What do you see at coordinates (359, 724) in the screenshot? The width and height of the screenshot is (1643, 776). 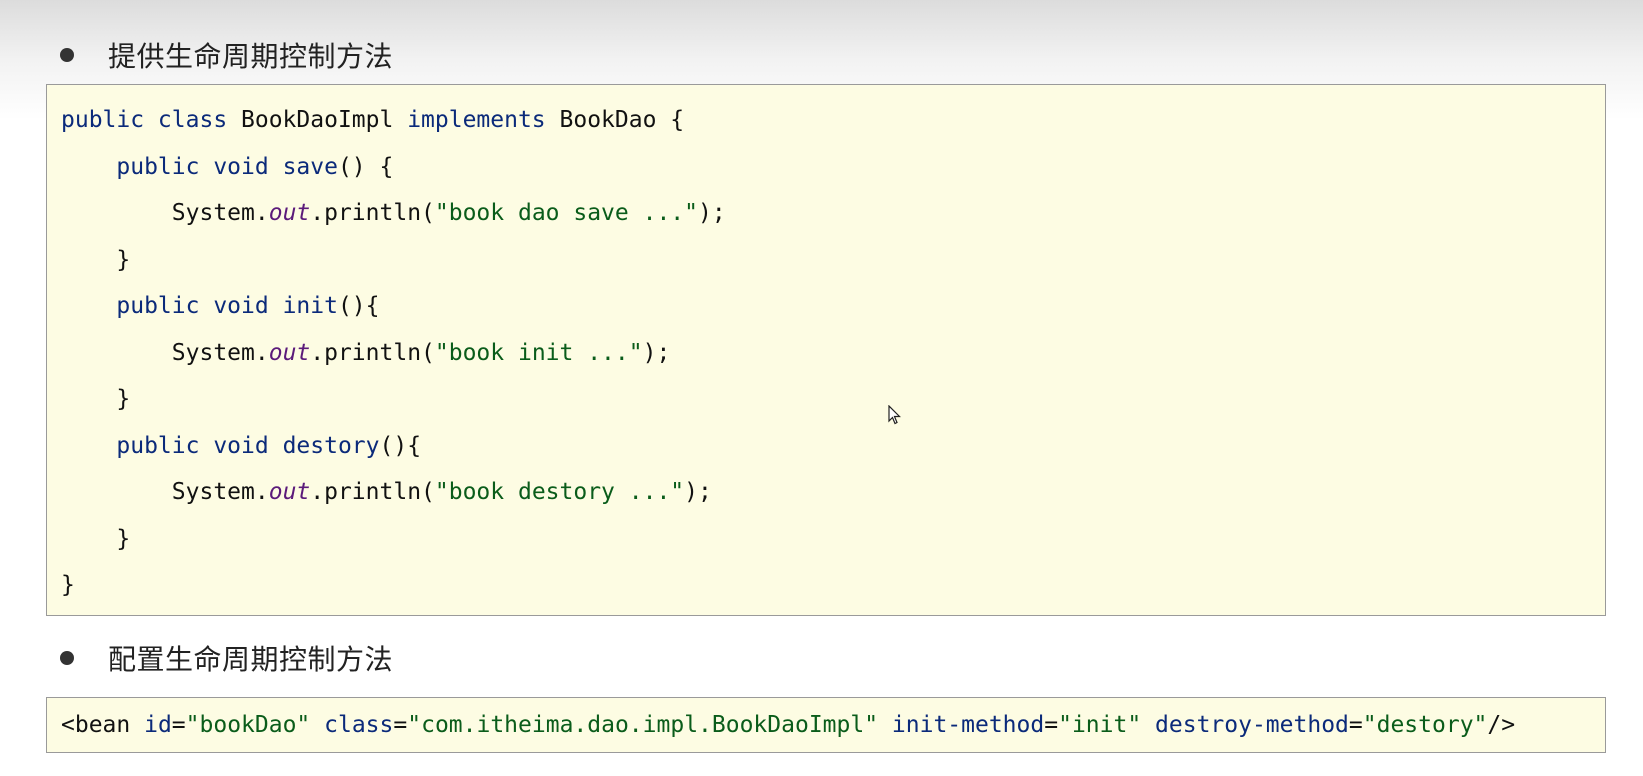 I see `code-token: class` at bounding box center [359, 724].